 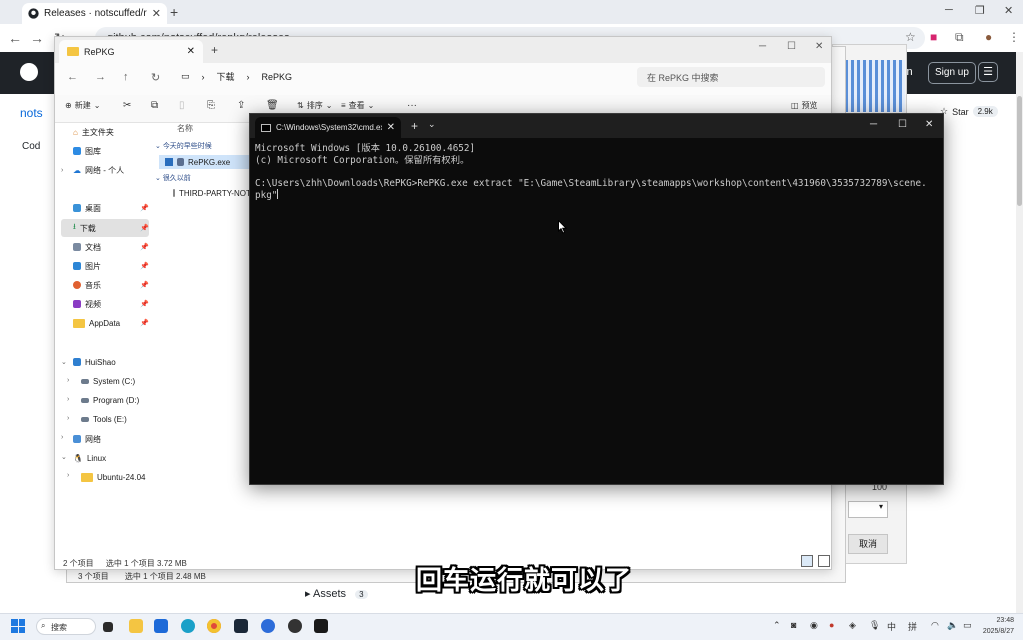 I want to click on browser-tab: Releases · notscuffed/repkg ✕, so click(x=94, y=13).